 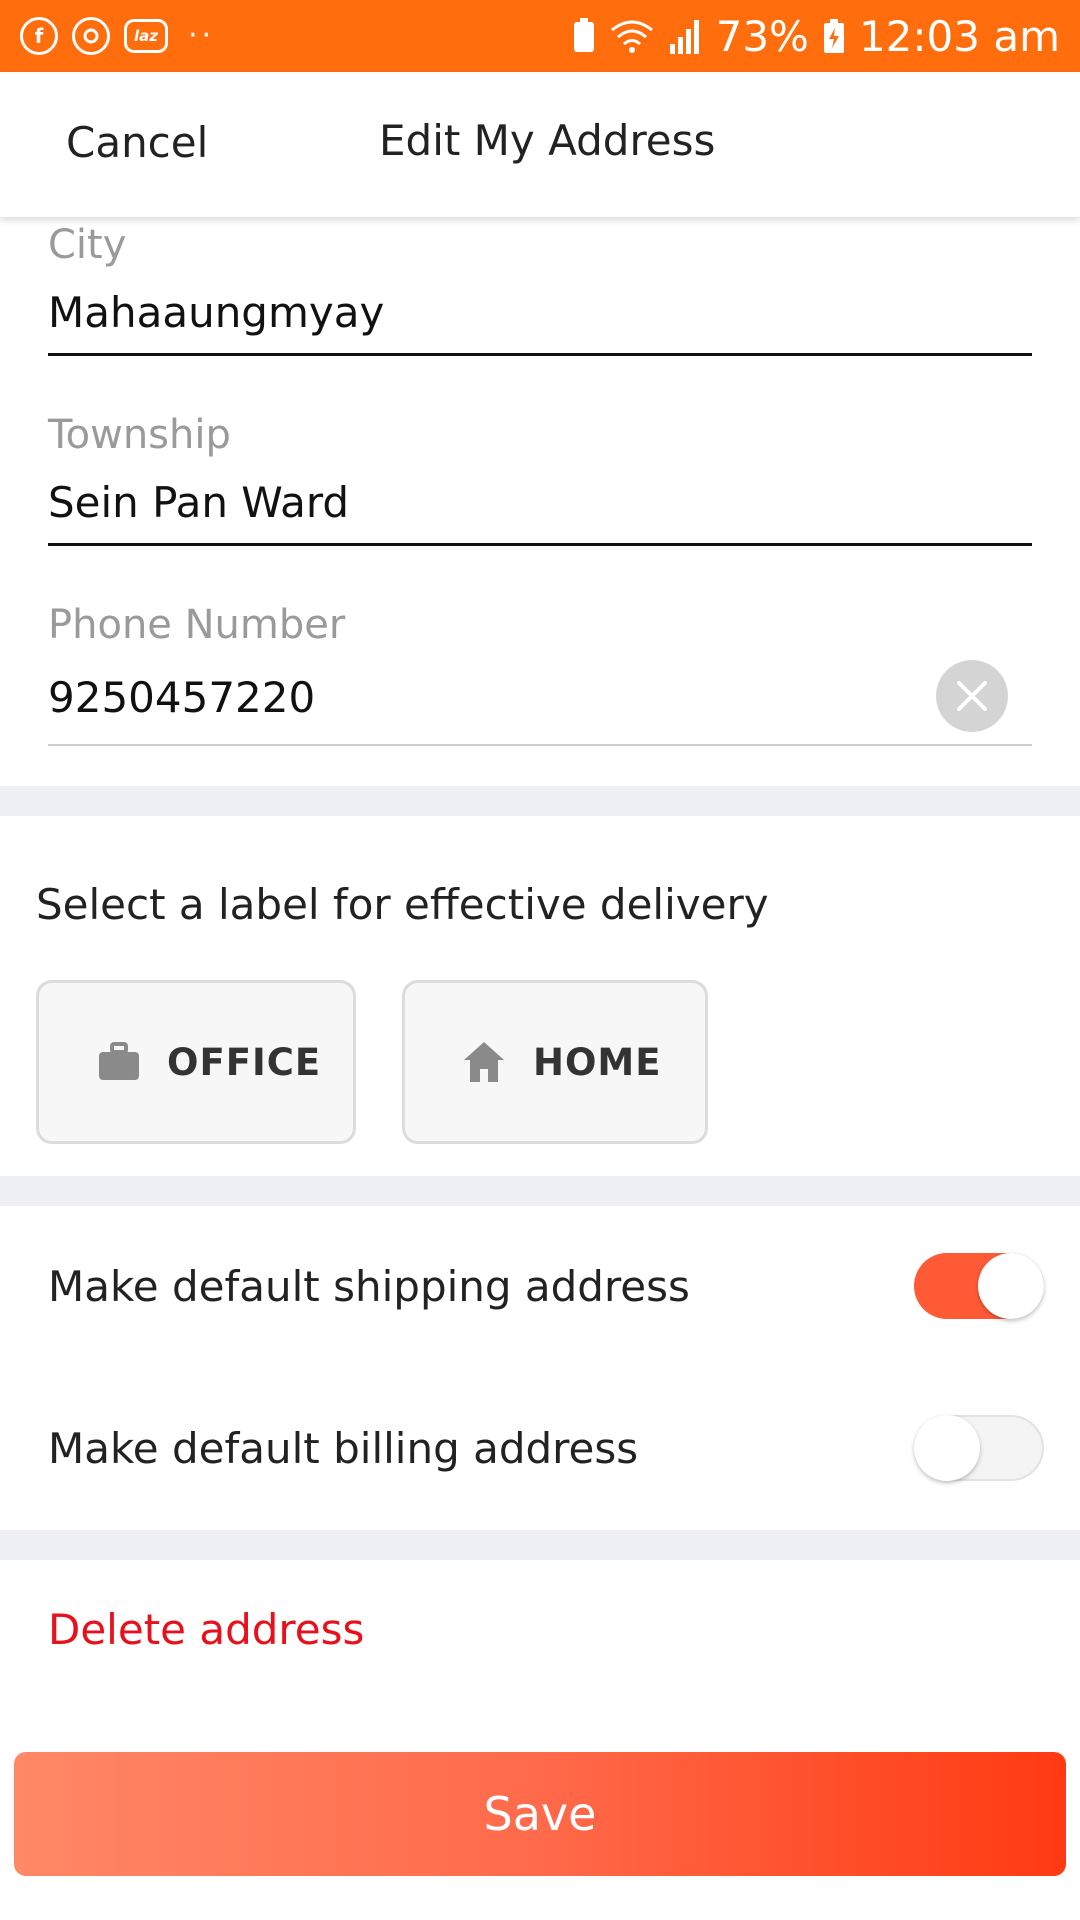 I want to click on phone-field: Phone Number 9250457220, so click(x=540, y=674).